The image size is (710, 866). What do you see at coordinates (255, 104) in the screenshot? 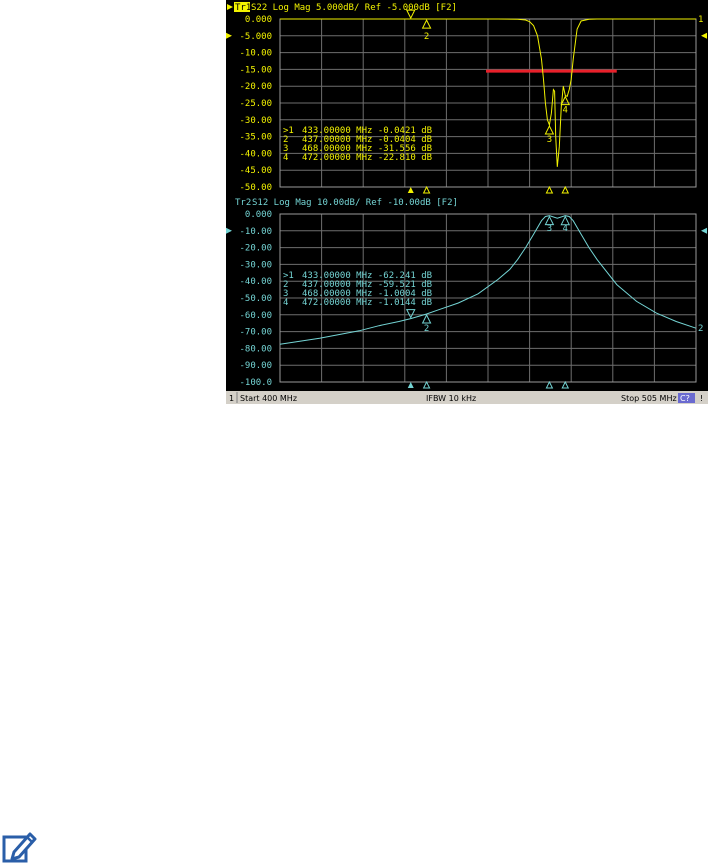
I see `y-tick-label: -25.00` at bounding box center [255, 104].